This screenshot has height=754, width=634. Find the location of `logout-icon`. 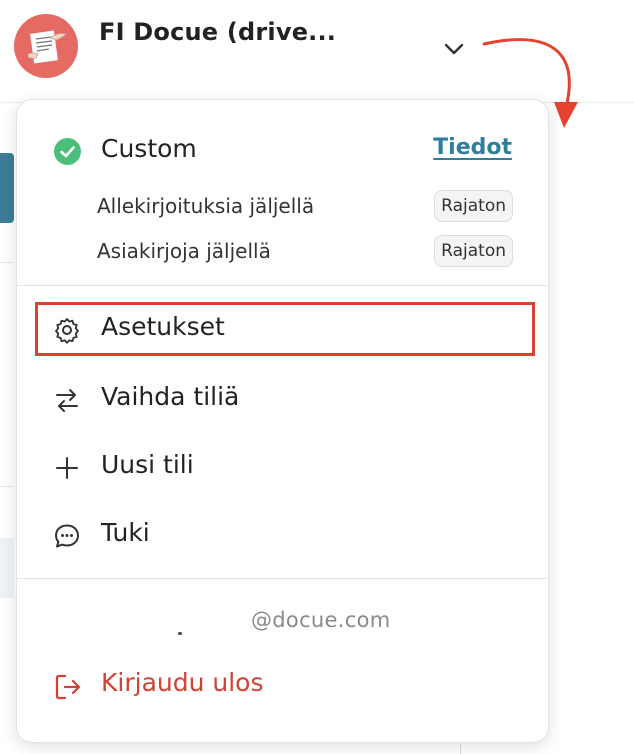

logout-icon is located at coordinates (68, 687).